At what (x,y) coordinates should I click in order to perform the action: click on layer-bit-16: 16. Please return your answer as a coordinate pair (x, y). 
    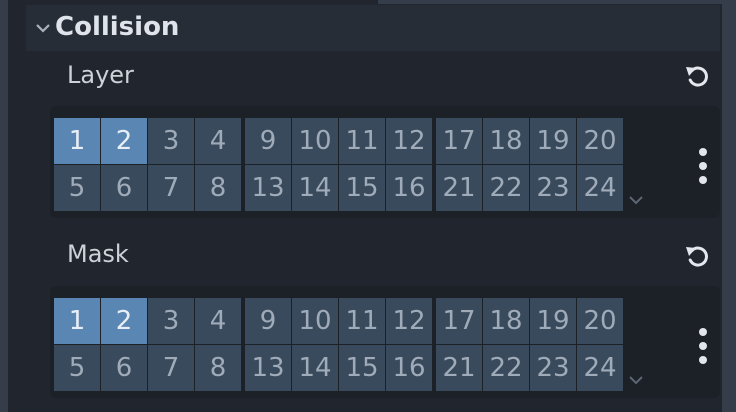
    Looking at the image, I should click on (409, 188).